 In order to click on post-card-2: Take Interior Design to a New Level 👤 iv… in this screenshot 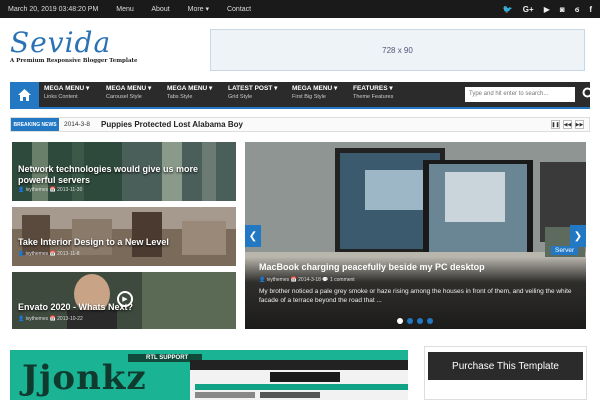, I will do `click(124, 236)`.